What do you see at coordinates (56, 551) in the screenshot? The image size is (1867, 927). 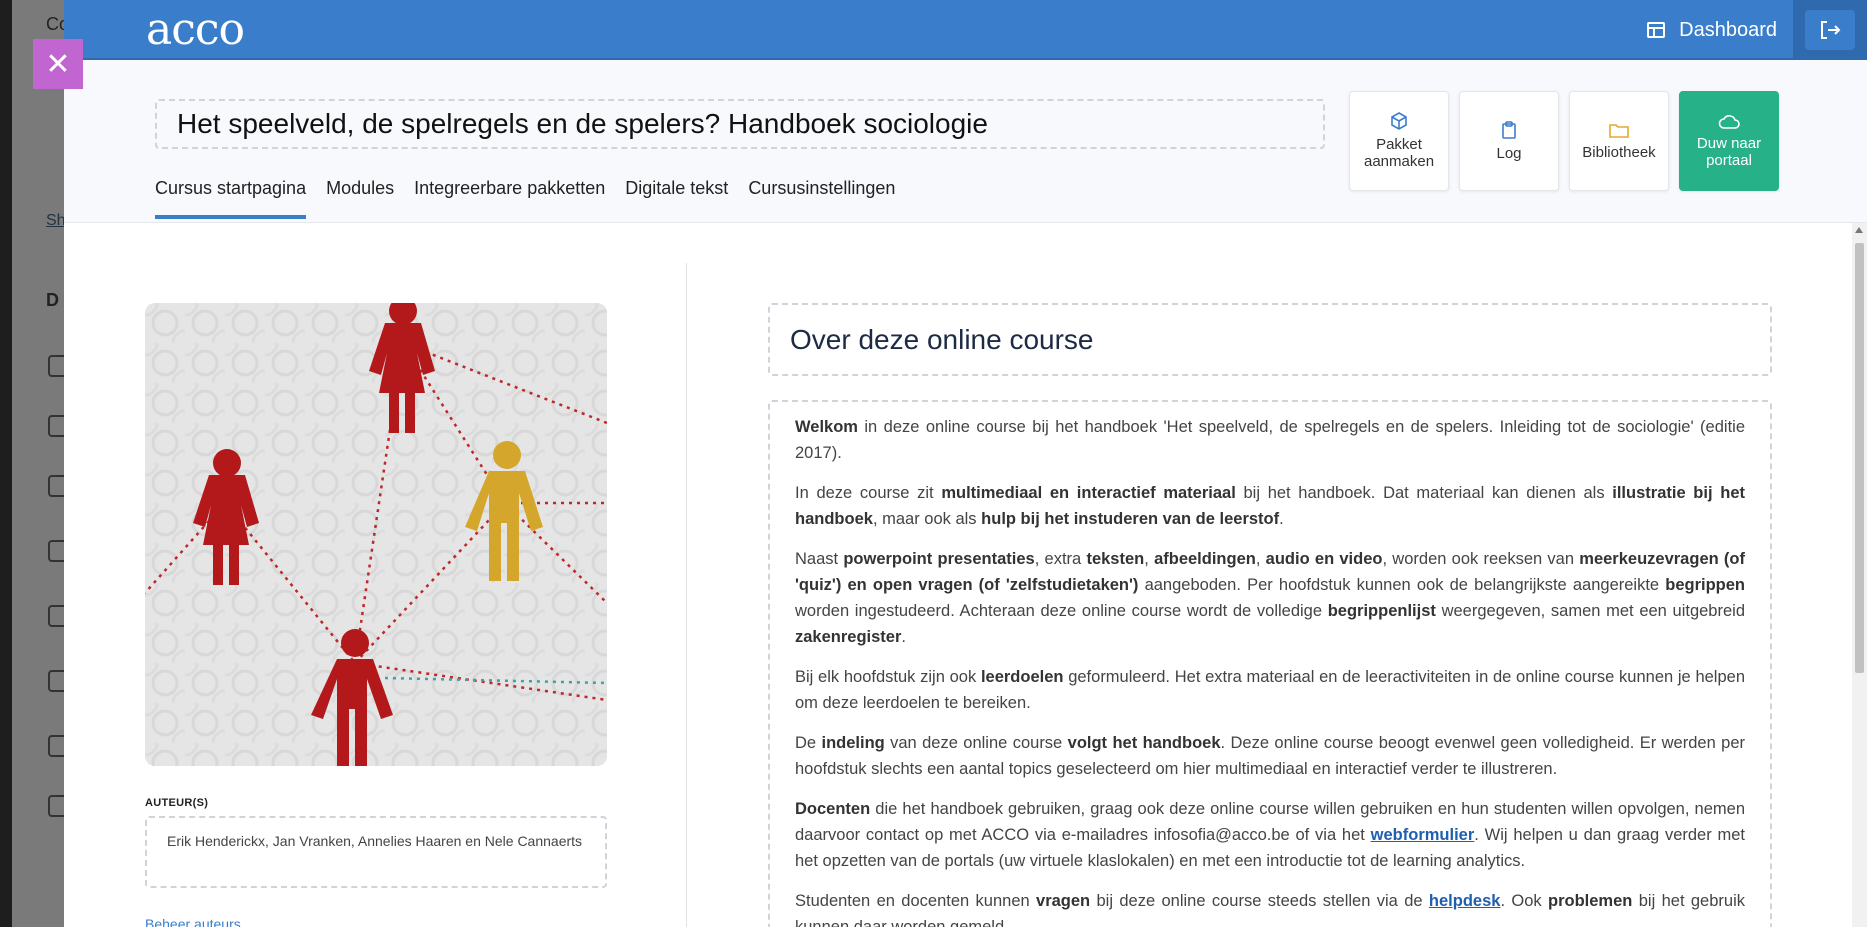 I see `background-lock-icon` at bounding box center [56, 551].